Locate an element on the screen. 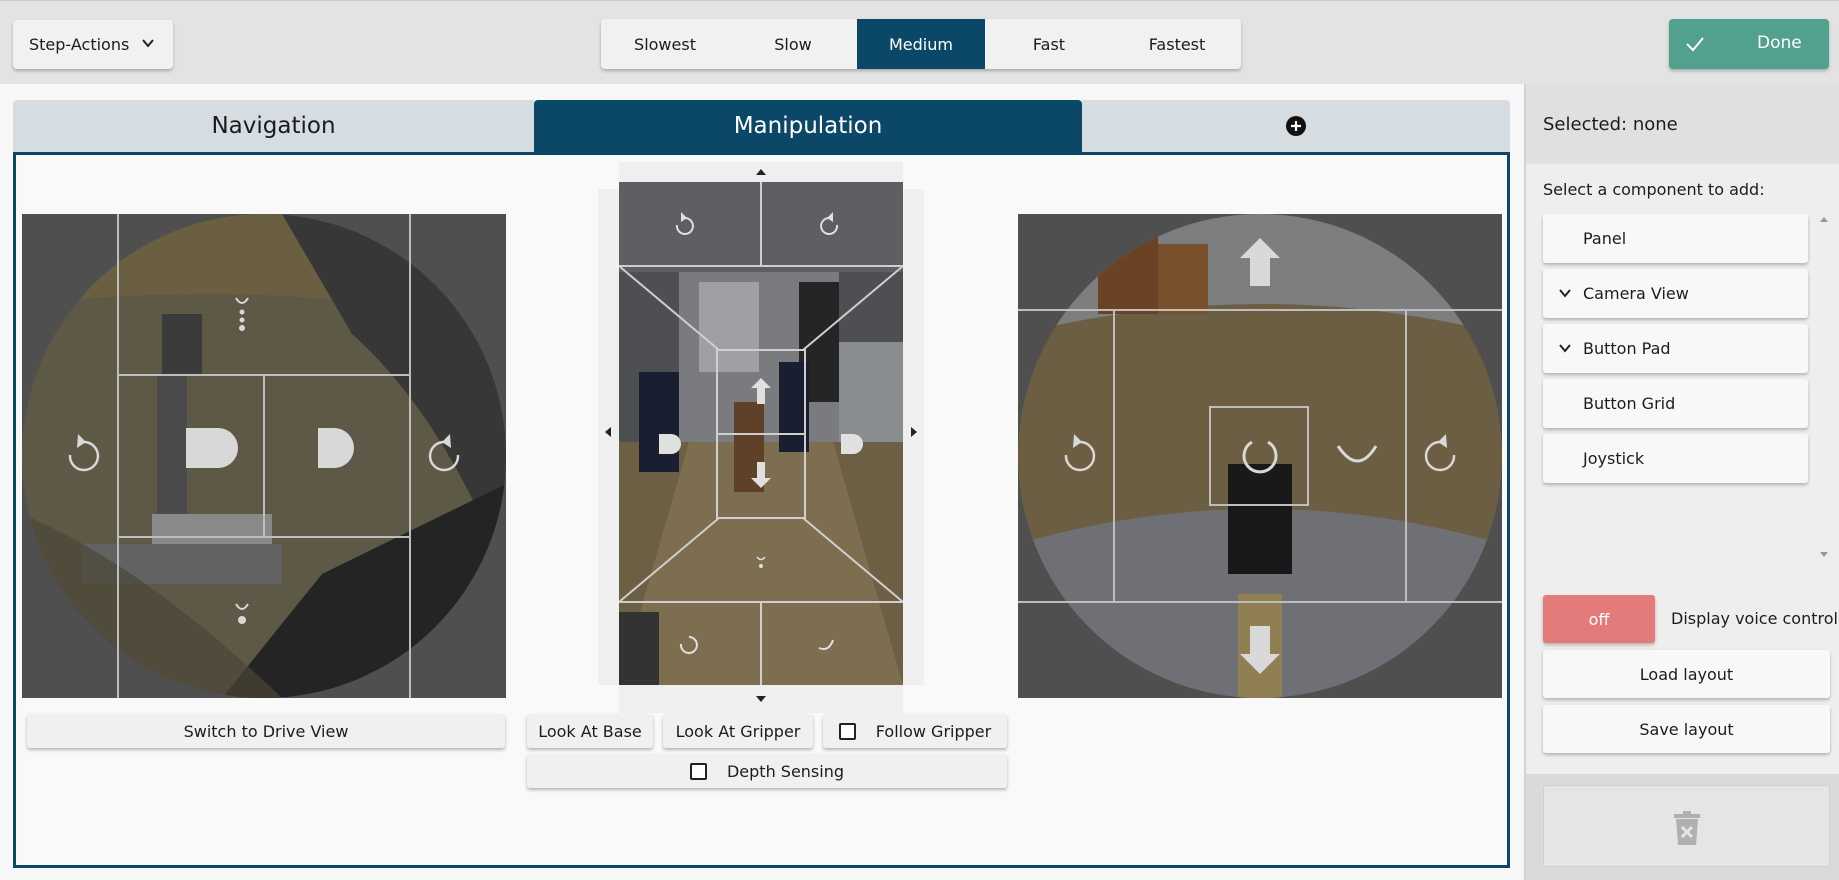  pan-down-button is located at coordinates (761, 699).